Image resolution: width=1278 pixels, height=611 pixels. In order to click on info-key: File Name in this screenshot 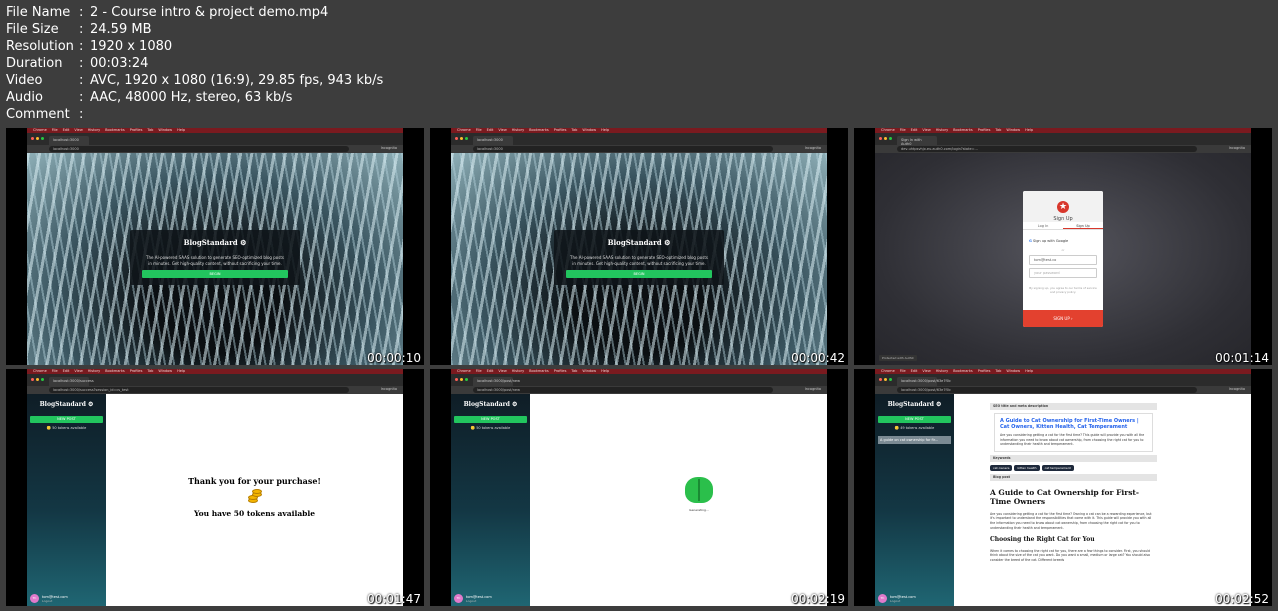, I will do `click(38, 12)`.